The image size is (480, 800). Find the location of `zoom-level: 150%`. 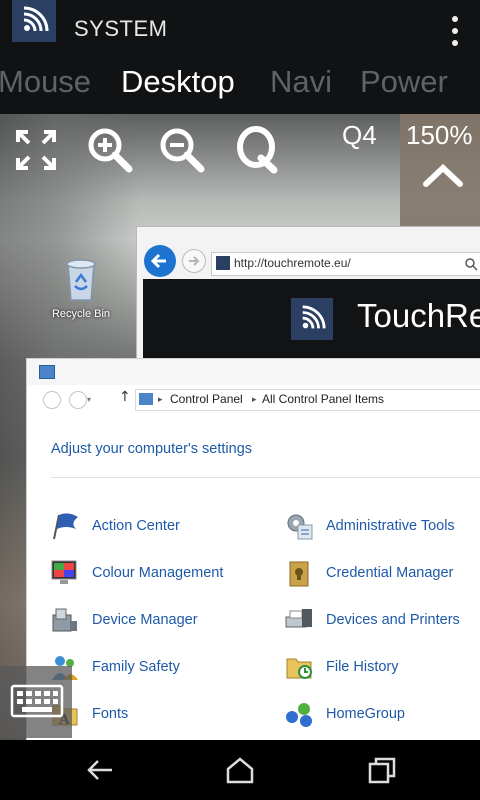

zoom-level: 150% is located at coordinates (439, 135).